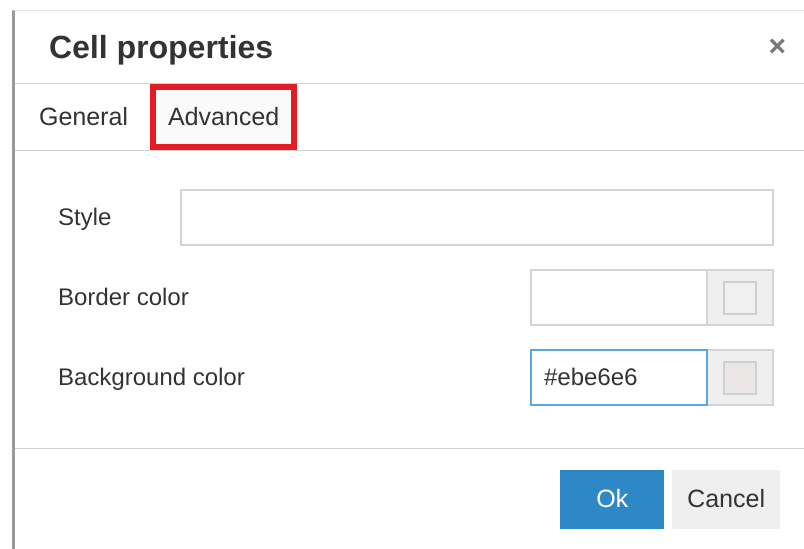 The height and width of the screenshot is (549, 804). I want to click on dialog-title: Cell properties, so click(161, 47).